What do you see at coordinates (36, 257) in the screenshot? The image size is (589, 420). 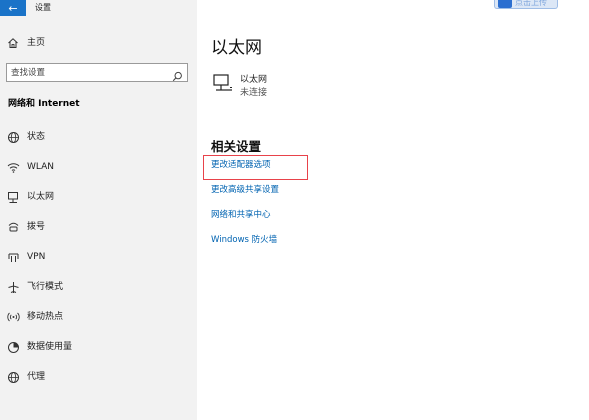 I see `sidebar-item-label: VPN` at bounding box center [36, 257].